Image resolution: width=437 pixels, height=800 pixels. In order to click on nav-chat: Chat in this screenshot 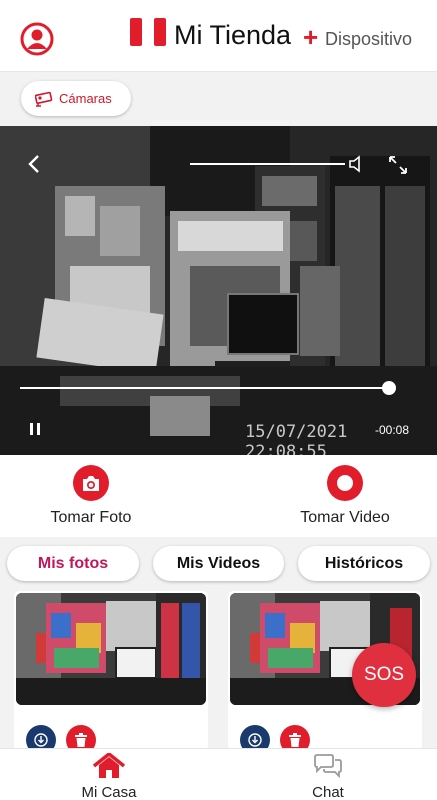, I will do `click(328, 776)`.